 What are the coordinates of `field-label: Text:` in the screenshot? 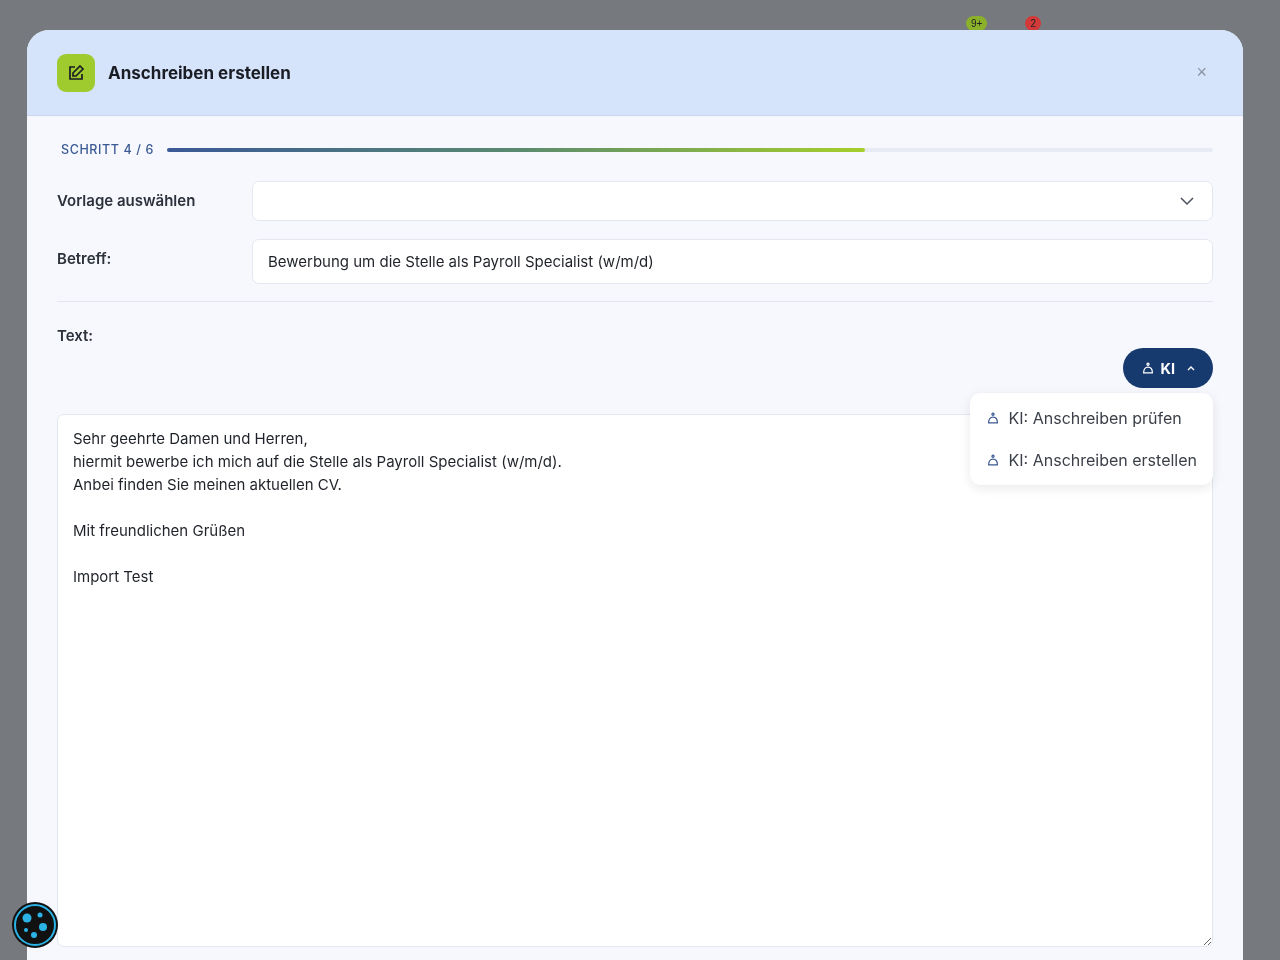 It's located at (76, 335).